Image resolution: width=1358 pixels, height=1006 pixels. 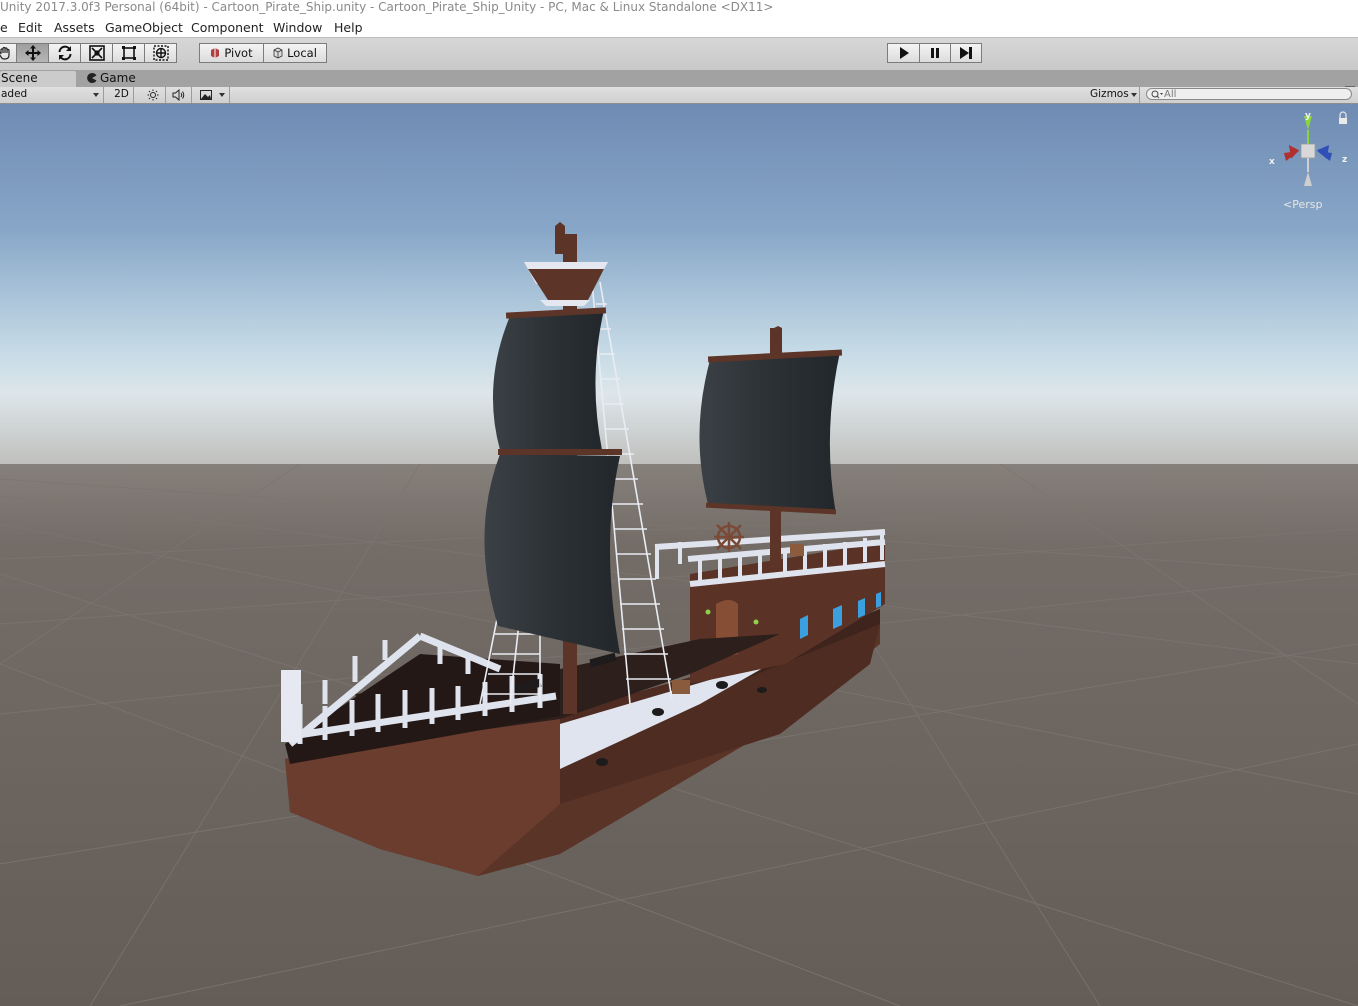 I want to click on rotate-tool-button, so click(x=64, y=53).